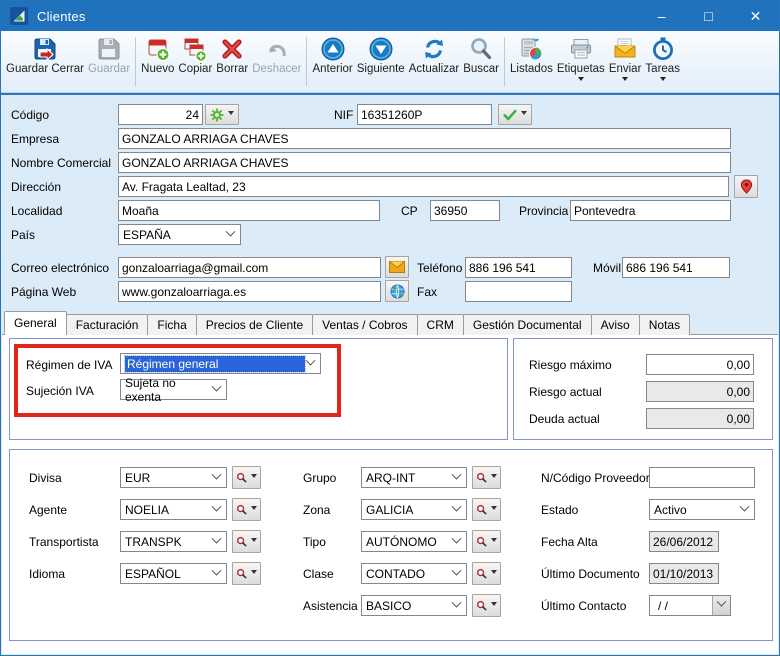  Describe the element at coordinates (179, 234) in the screenshot. I see `pais-select: ESPAÑA` at that location.